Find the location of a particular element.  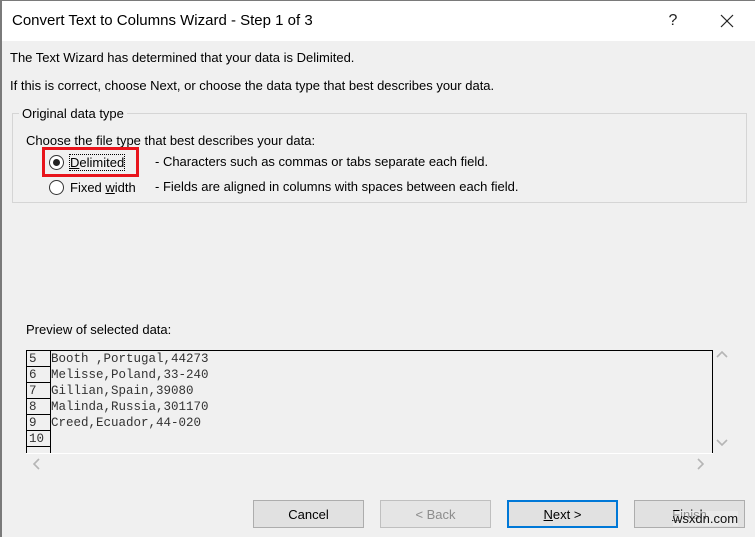

finish-button: Finish is located at coordinates (689, 514).